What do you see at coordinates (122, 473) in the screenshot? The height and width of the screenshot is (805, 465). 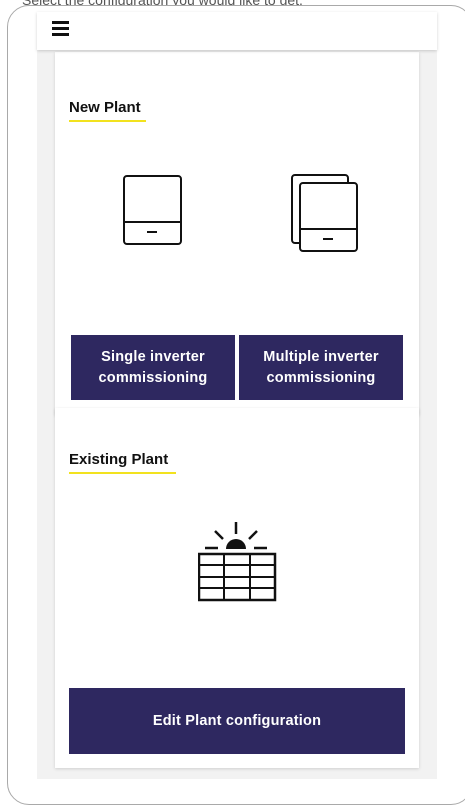 I see `existing-plant-title-underline` at bounding box center [122, 473].